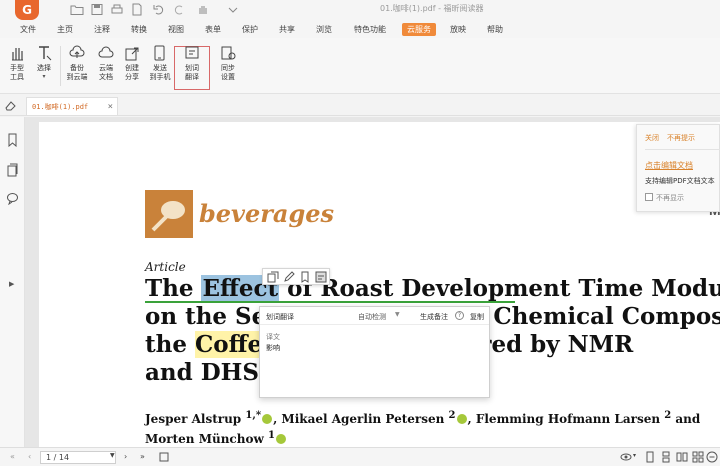  What do you see at coordinates (203, 9) in the screenshot?
I see `hand-icon` at bounding box center [203, 9].